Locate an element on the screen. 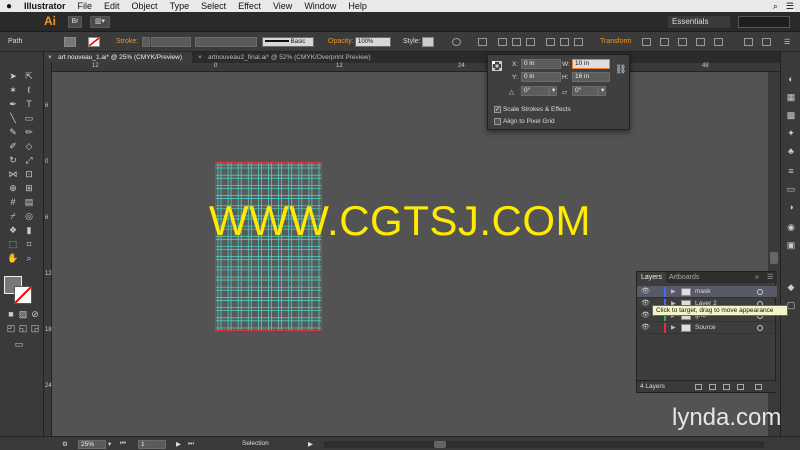  clip-icon is located at coordinates (700, 42).